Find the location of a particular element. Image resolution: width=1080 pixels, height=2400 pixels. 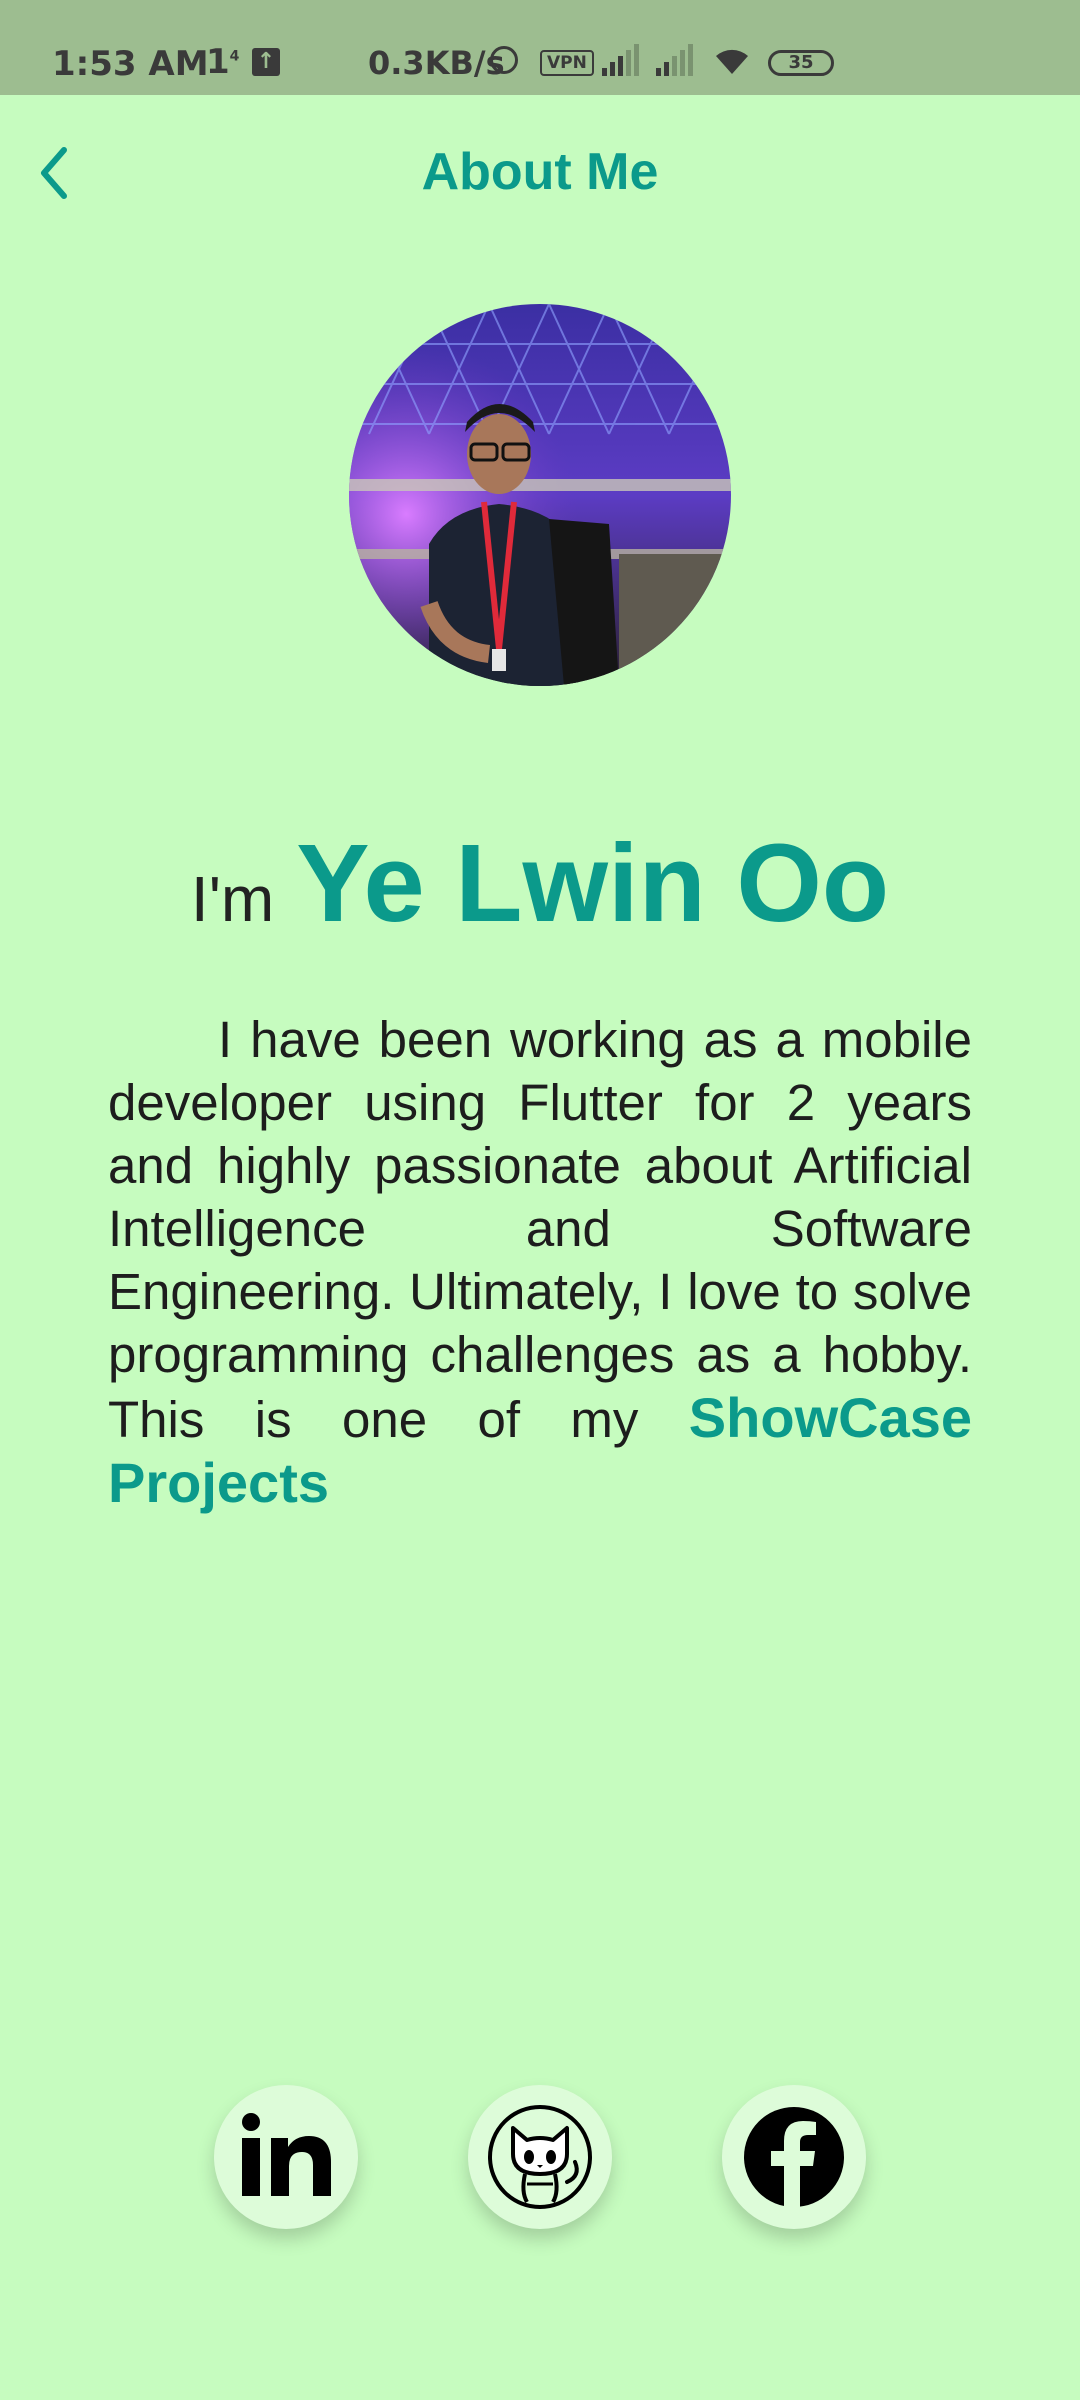

github-button is located at coordinates (540, 2157).